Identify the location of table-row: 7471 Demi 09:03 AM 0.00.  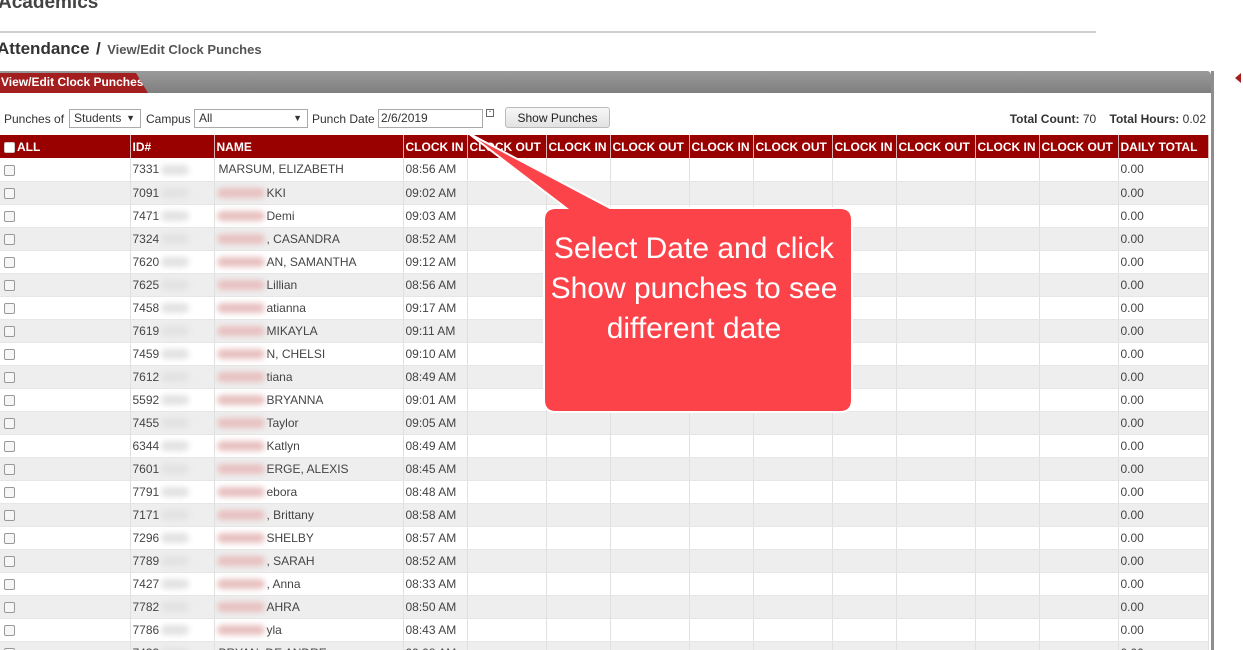
(604, 216).